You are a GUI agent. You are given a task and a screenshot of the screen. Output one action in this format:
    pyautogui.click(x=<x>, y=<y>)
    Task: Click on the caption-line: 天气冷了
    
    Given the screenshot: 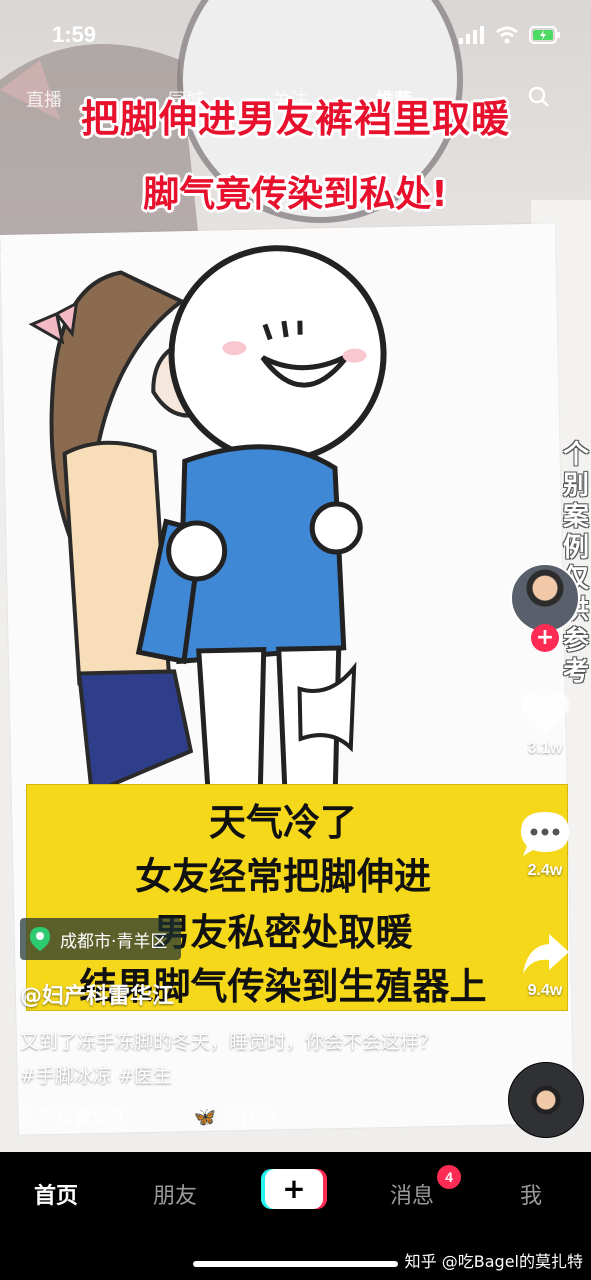 What is the action you would take?
    pyautogui.click(x=283, y=822)
    